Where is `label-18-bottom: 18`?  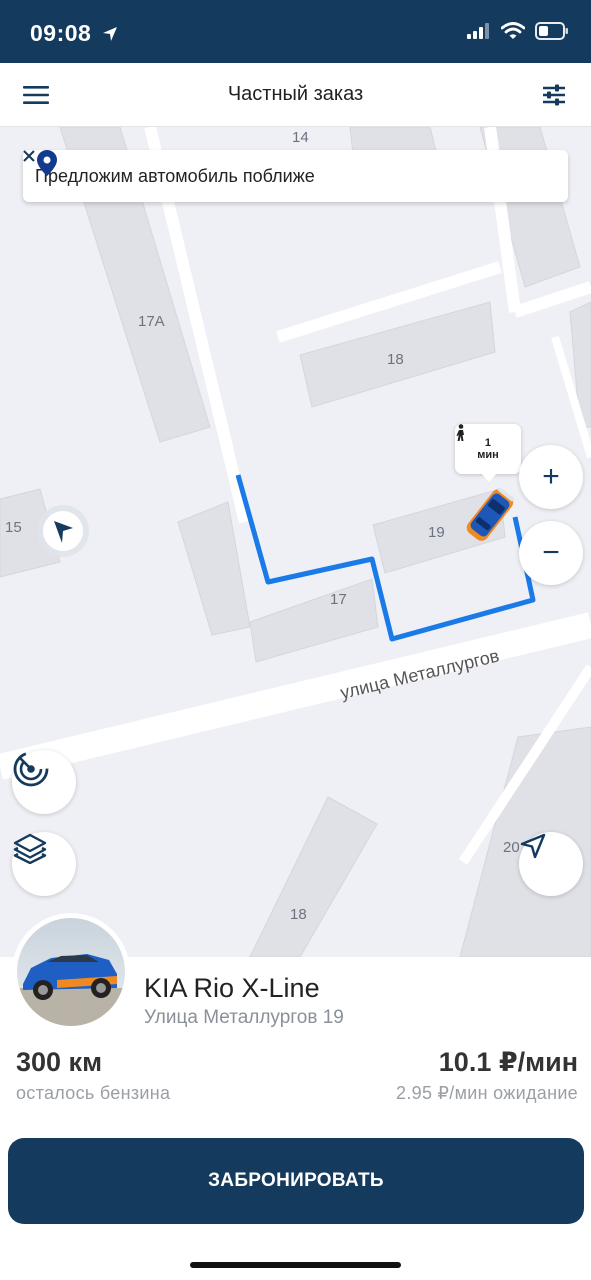 label-18-bottom: 18 is located at coordinates (298, 914).